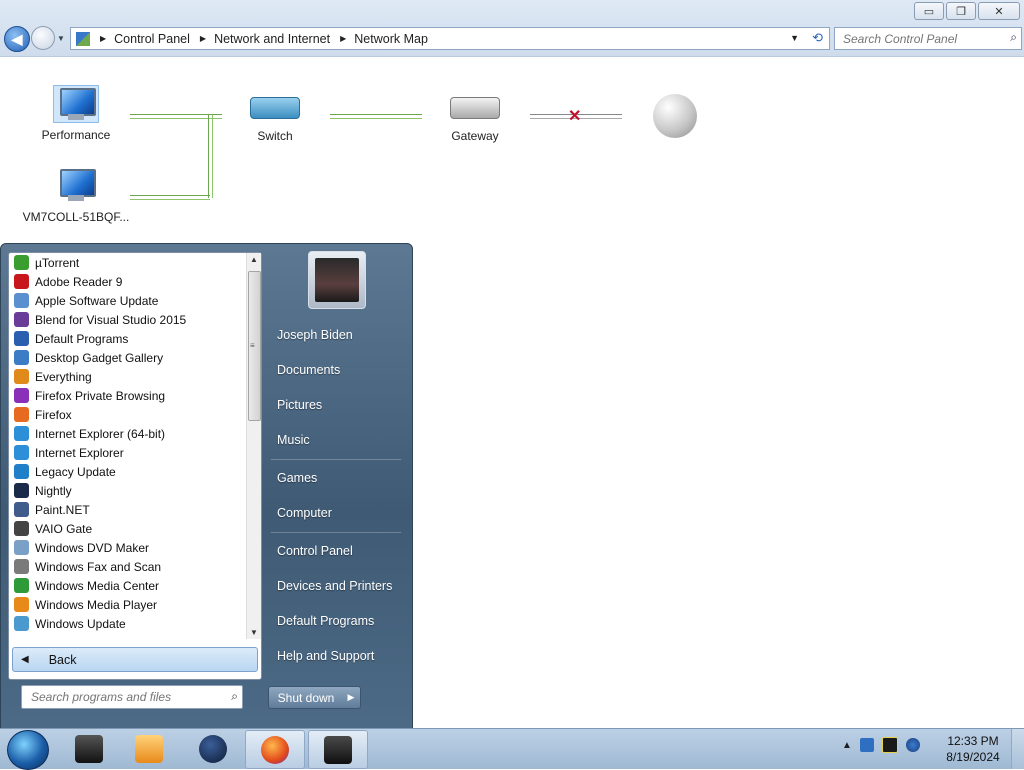 The height and width of the screenshot is (770, 1024). Describe the element at coordinates (929, 11) in the screenshot. I see `minimize-button: ▭` at that location.